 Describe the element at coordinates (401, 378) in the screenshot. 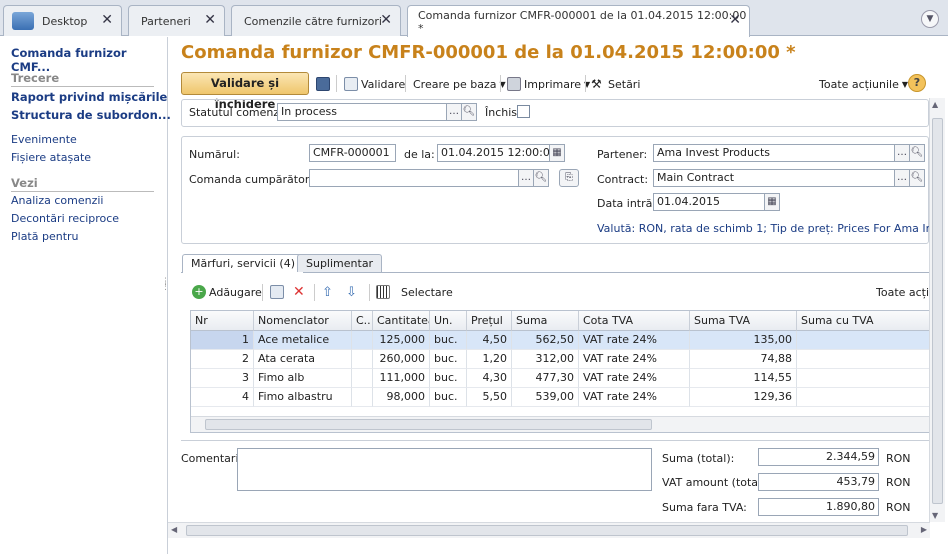

I see `cell-qty: 111,000` at that location.